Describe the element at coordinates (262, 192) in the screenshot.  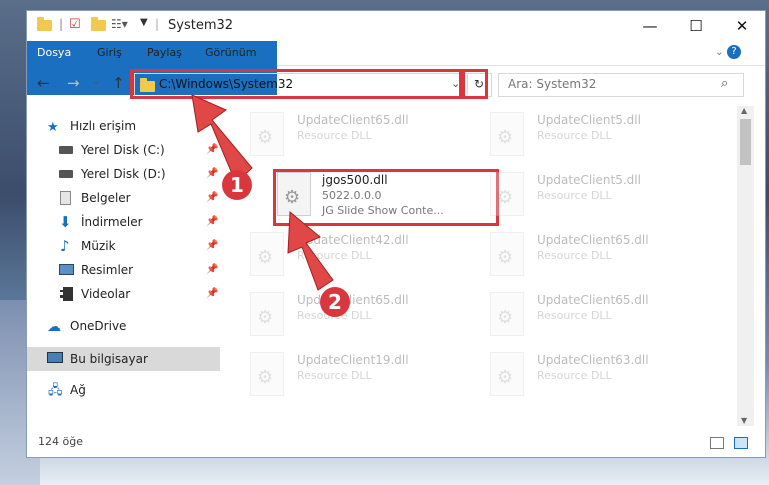
I see `annotation-arrows` at that location.